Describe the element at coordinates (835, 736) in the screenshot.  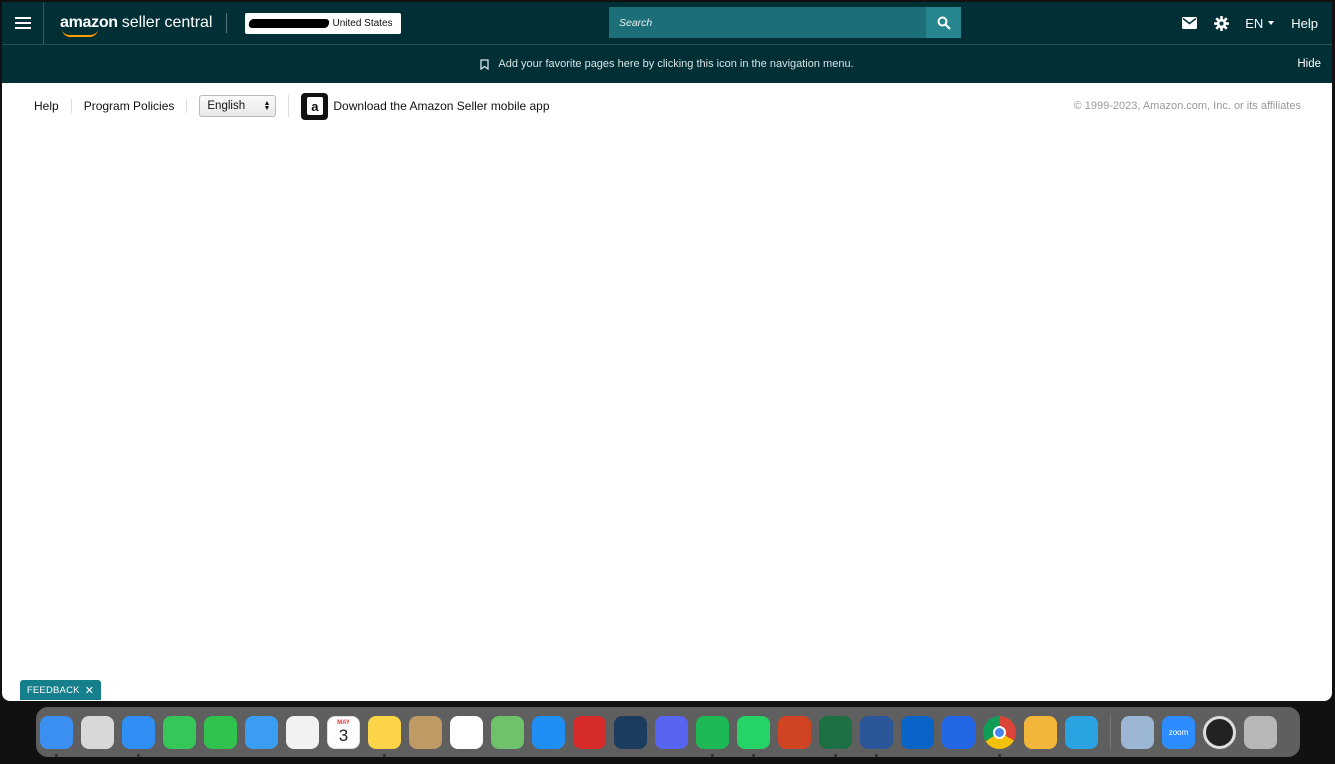
I see `dock-excel-icon` at that location.